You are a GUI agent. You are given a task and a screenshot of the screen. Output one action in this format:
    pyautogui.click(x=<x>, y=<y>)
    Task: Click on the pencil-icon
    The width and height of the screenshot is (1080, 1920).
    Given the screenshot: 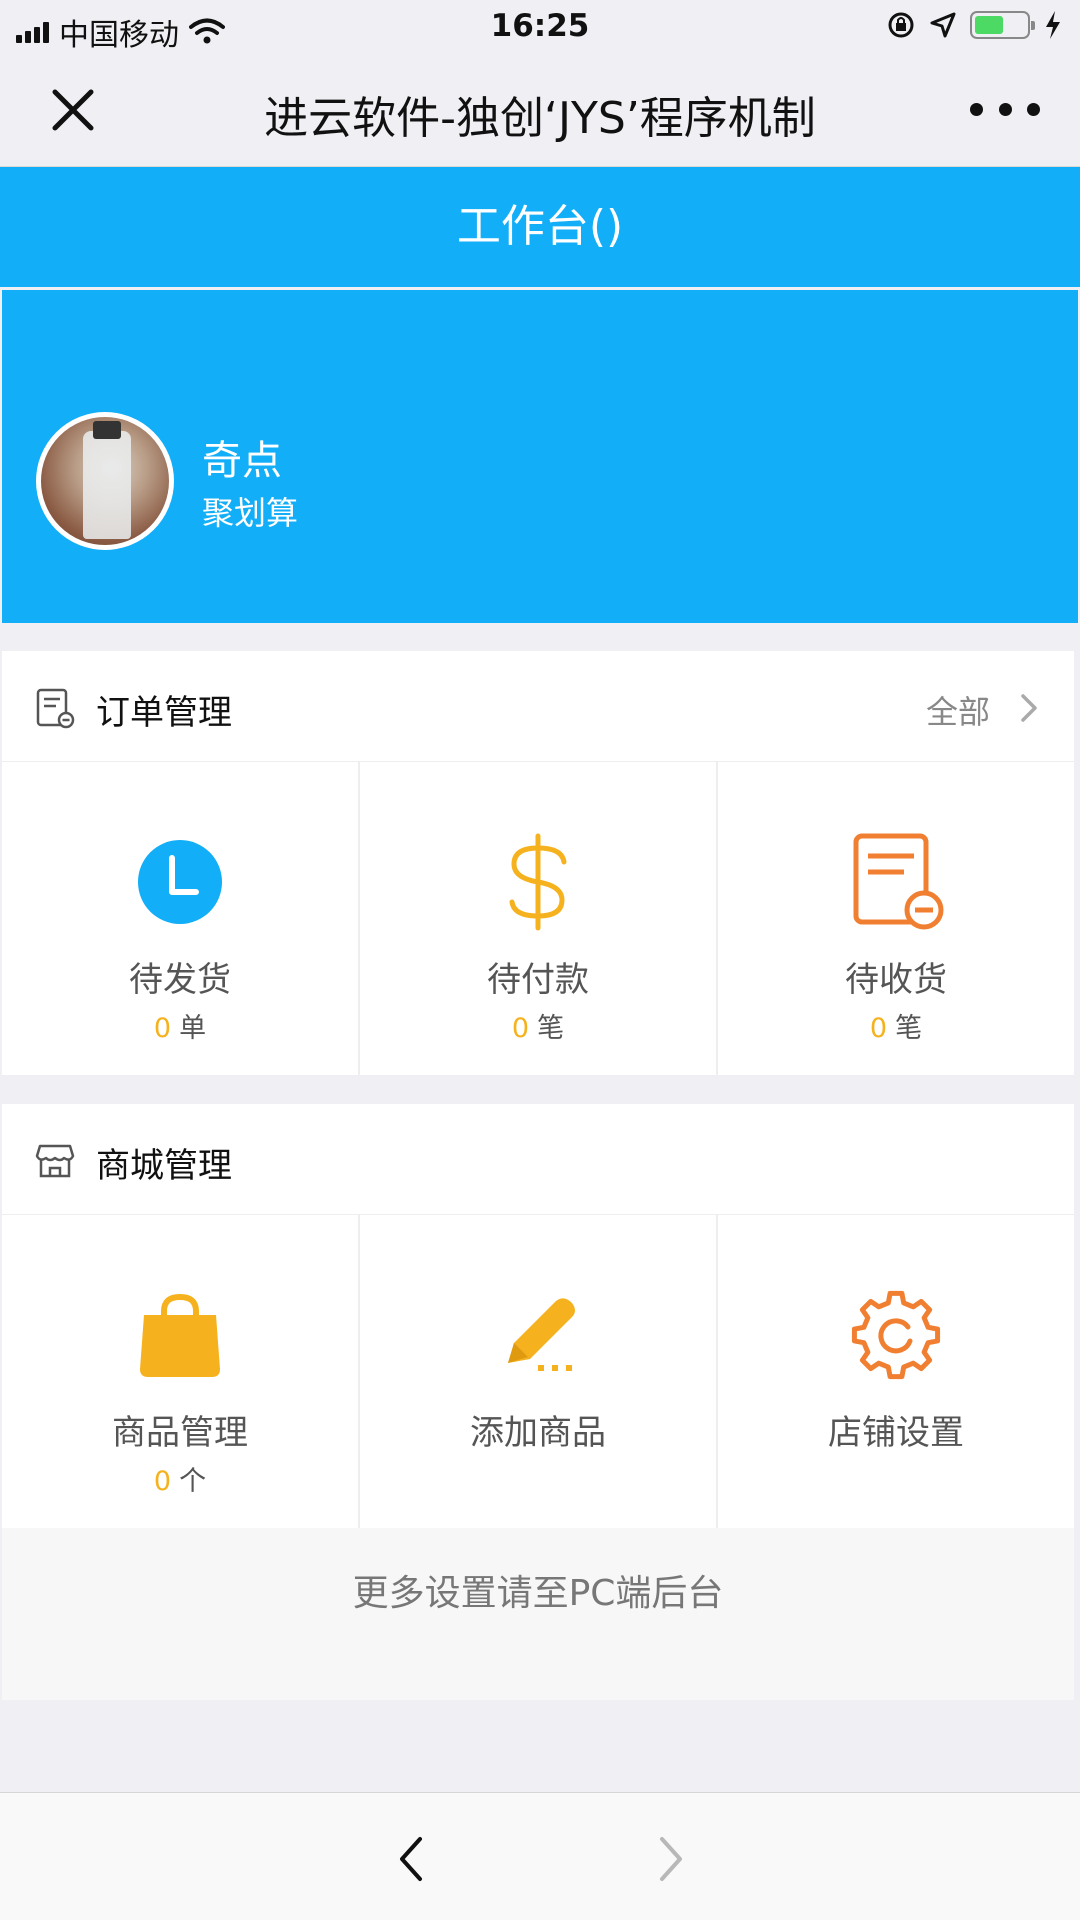 What is the action you would take?
    pyautogui.click(x=541, y=1334)
    